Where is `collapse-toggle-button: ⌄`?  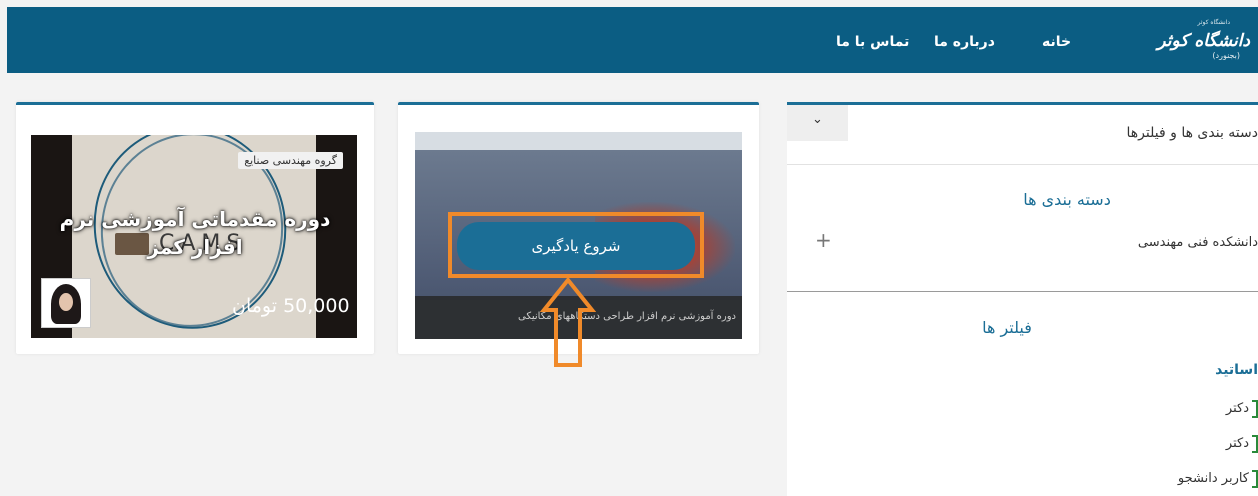
collapse-toggle-button: ⌄ is located at coordinates (817, 123).